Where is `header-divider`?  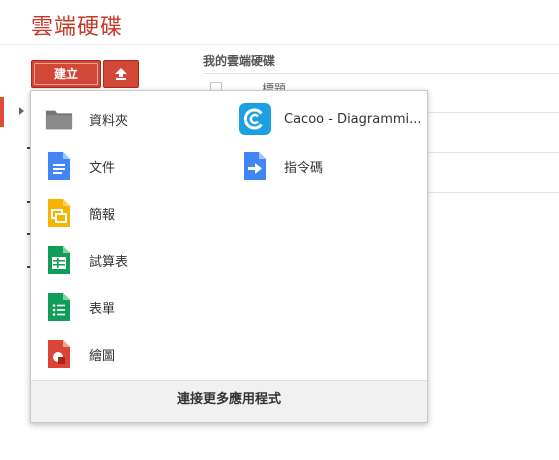 header-divider is located at coordinates (279, 44).